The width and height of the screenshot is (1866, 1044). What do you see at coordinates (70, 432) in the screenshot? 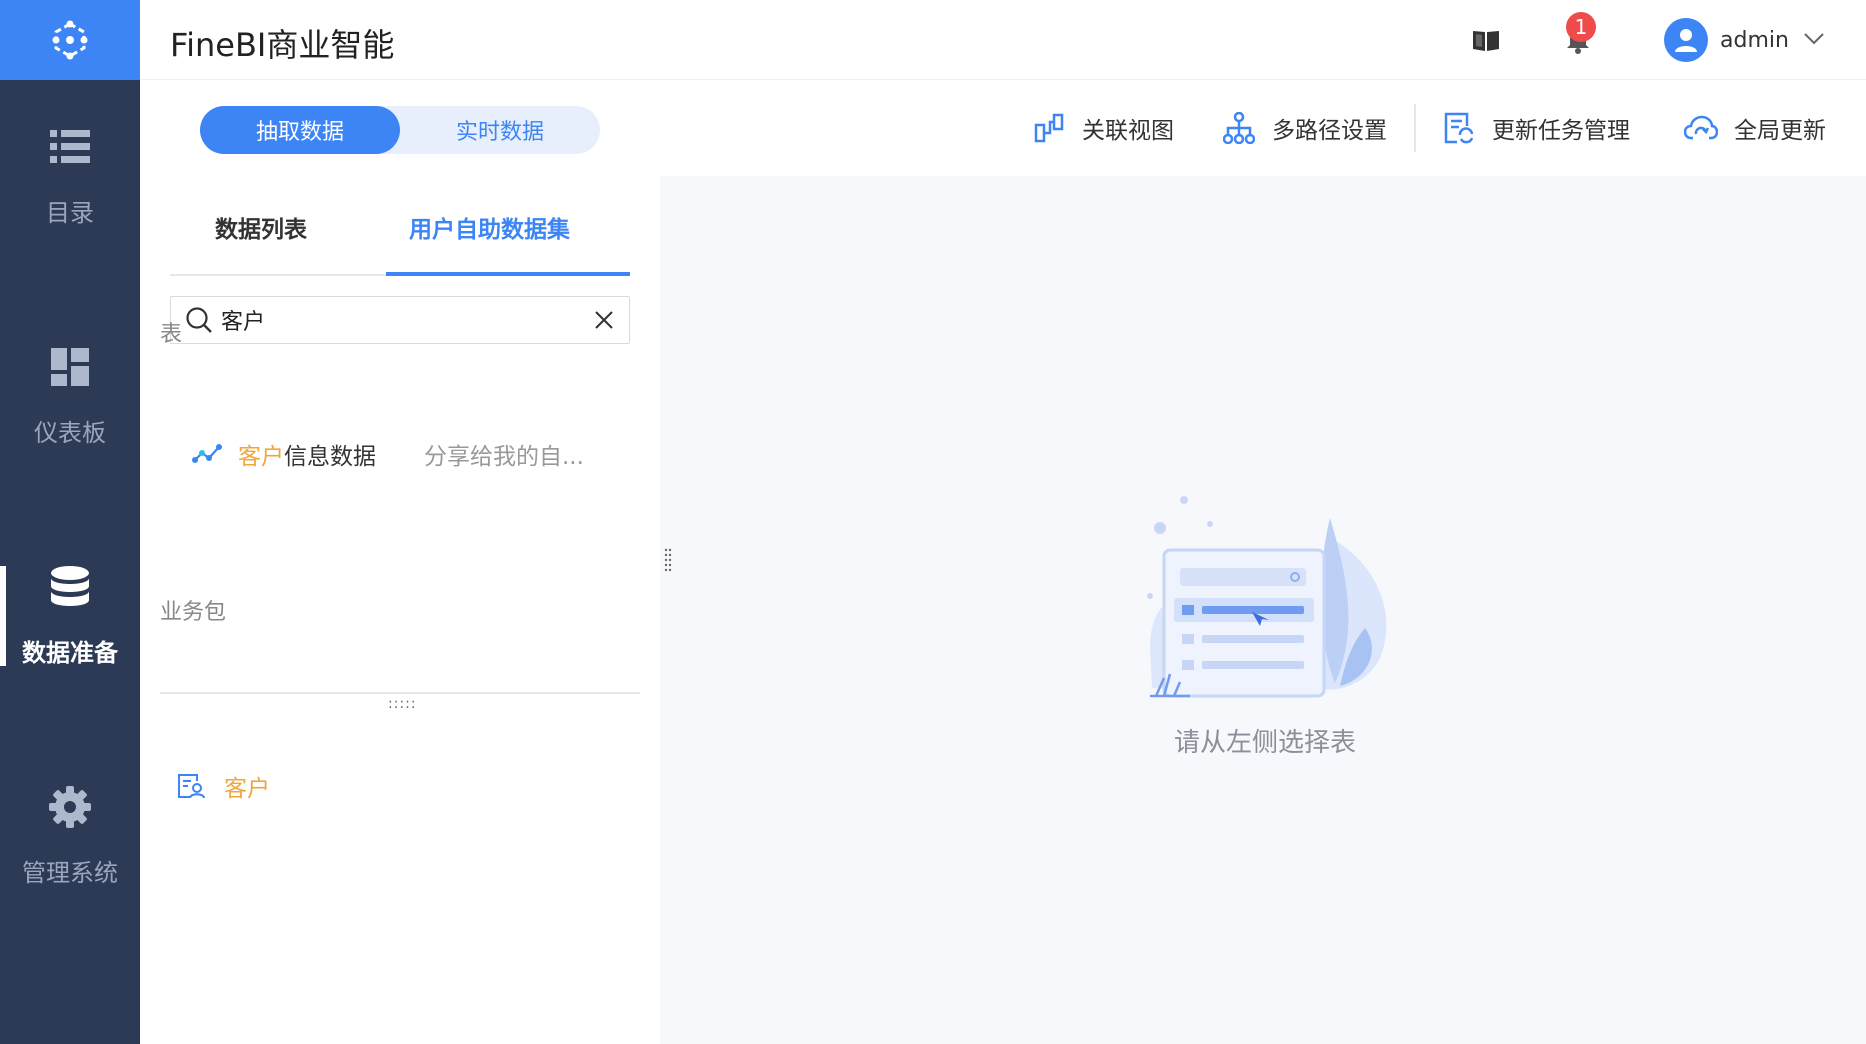
I see `sidebar-item-label: 仪表板` at bounding box center [70, 432].